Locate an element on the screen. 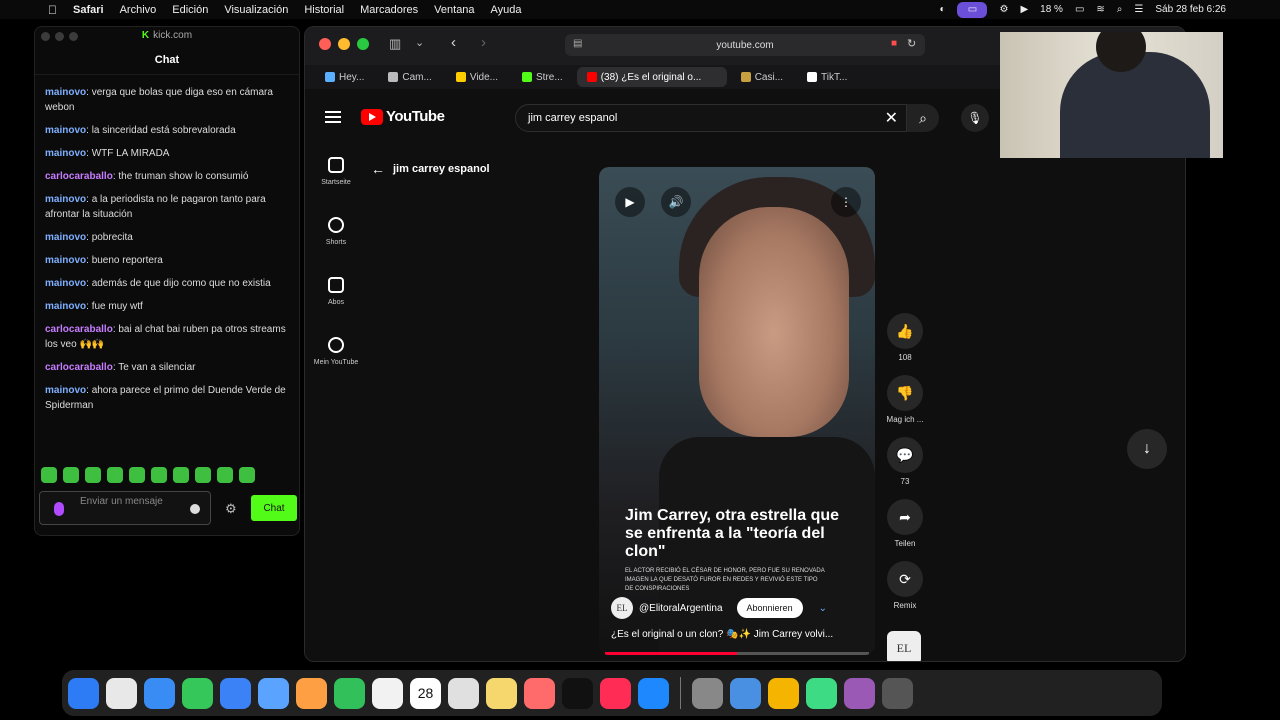  video-progress-bar is located at coordinates (737, 653).